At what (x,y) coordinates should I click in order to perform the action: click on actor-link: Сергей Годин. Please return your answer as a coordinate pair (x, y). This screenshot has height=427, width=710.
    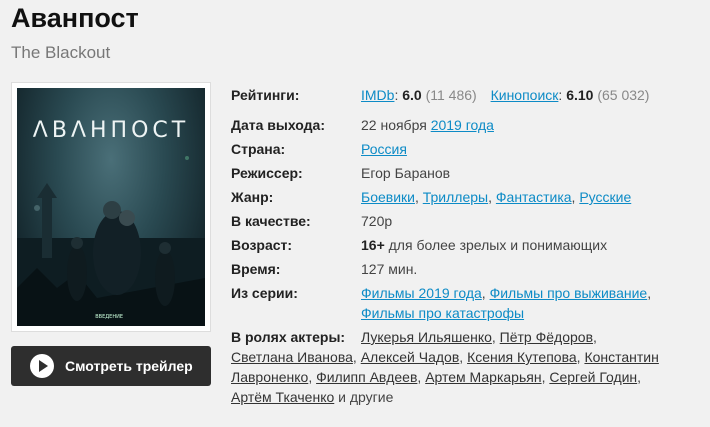
    Looking at the image, I should click on (593, 377).